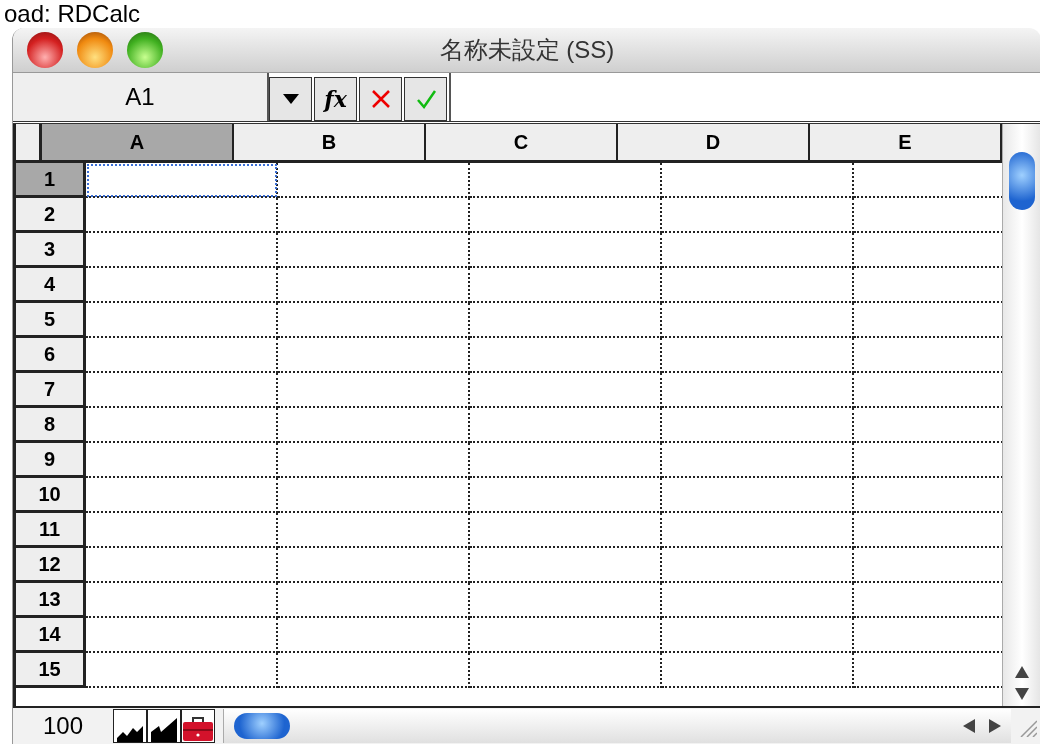 This screenshot has height=744, width=1040. What do you see at coordinates (138, 142) in the screenshot?
I see `column-header: A` at bounding box center [138, 142].